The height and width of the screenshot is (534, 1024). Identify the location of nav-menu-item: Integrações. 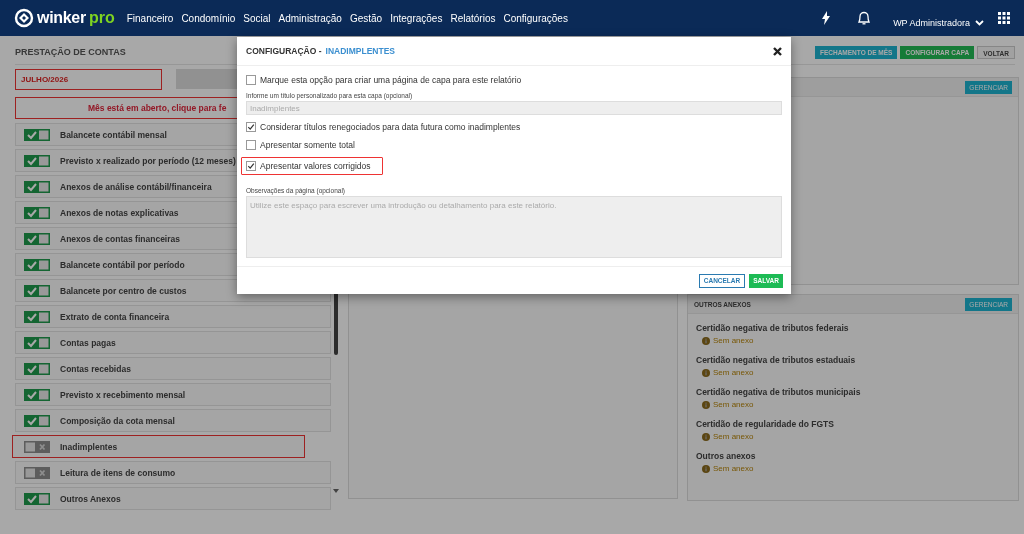
(416, 18).